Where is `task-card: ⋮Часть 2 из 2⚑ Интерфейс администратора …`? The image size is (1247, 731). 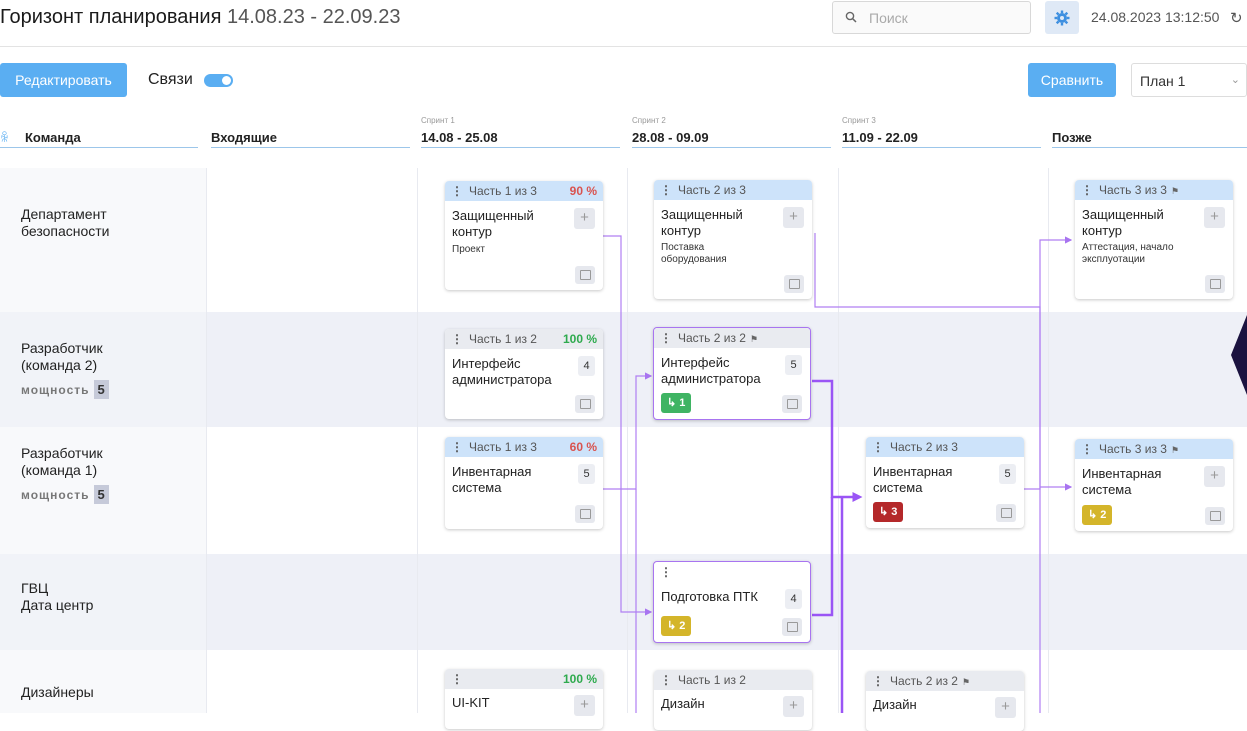 task-card: ⋮Часть 2 из 2⚑ Интерфейс администратора … is located at coordinates (732, 373).